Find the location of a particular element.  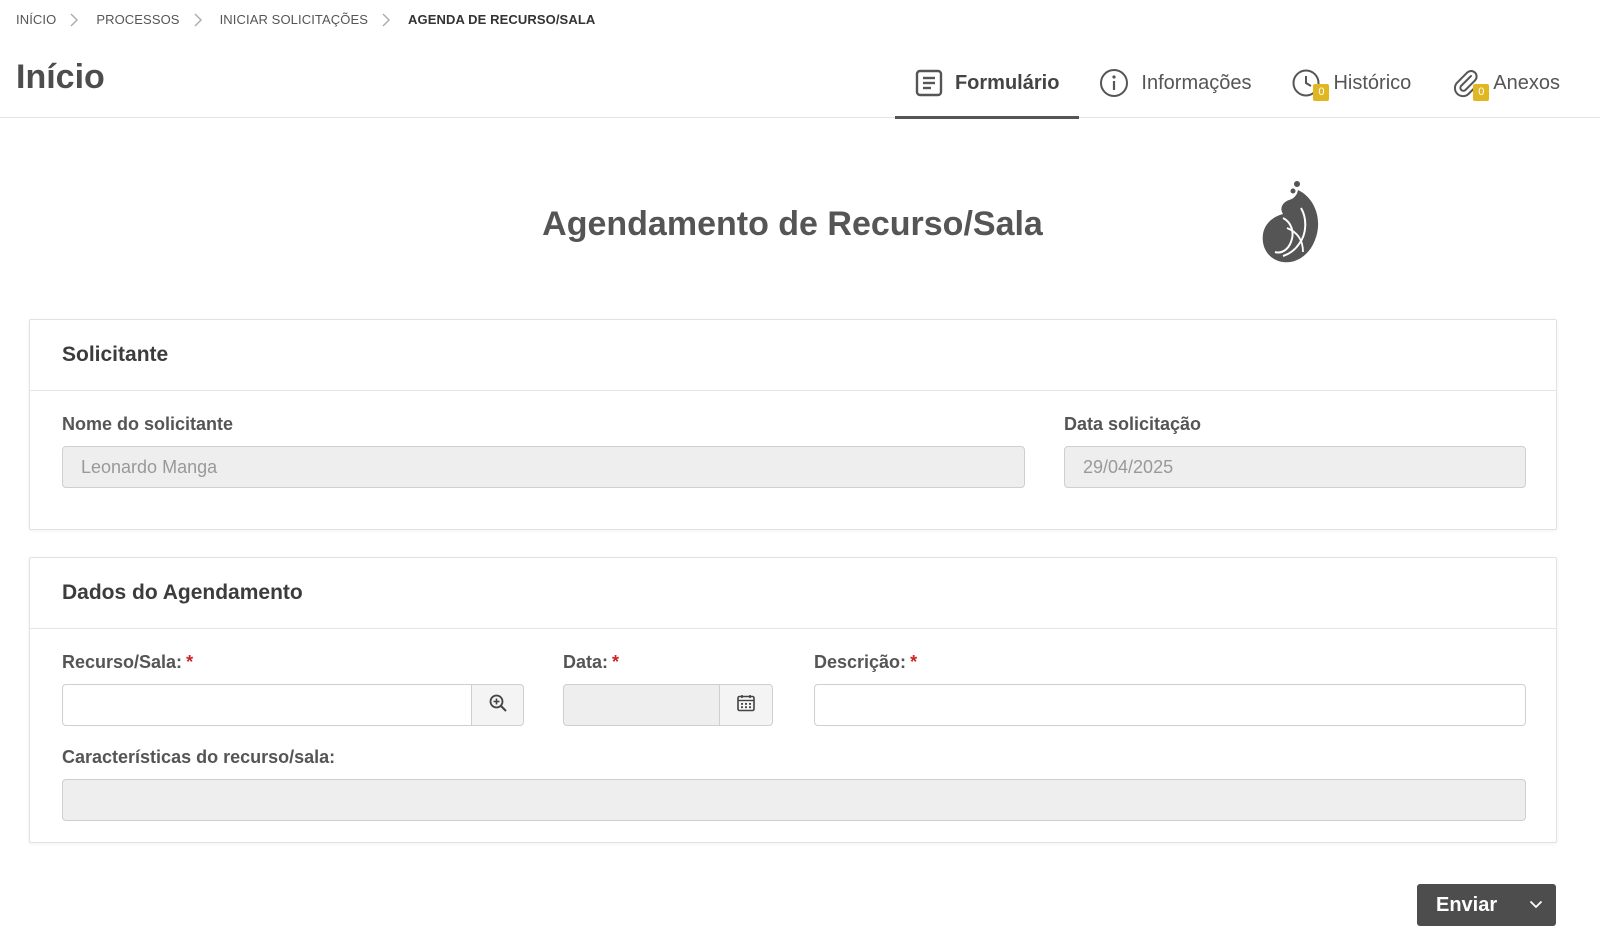

tab-label: Informações is located at coordinates (1196, 82).